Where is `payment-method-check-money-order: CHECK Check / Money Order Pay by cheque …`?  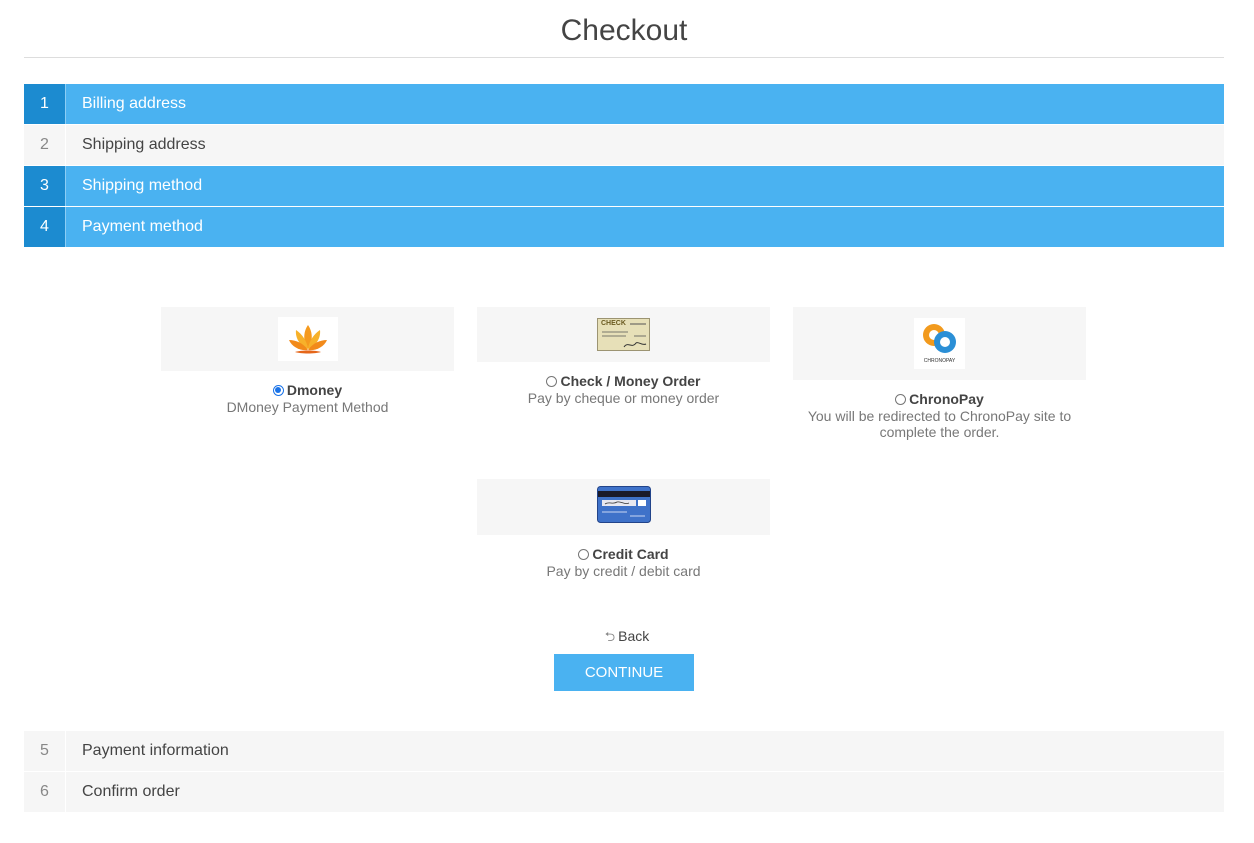 payment-method-check-money-order: CHECK Check / Money Order Pay by cheque … is located at coordinates (623, 356).